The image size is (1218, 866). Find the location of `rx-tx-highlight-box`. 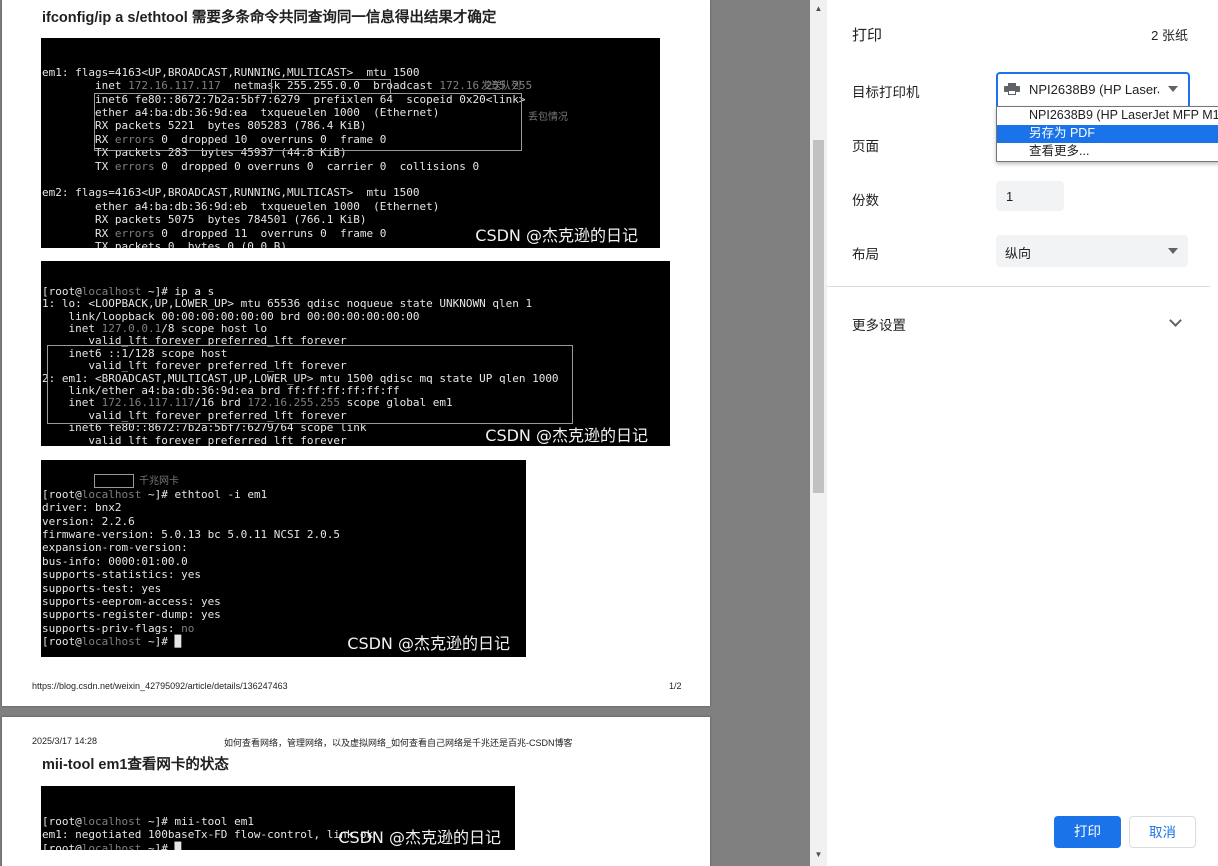

rx-tx-highlight-box is located at coordinates (308, 122).